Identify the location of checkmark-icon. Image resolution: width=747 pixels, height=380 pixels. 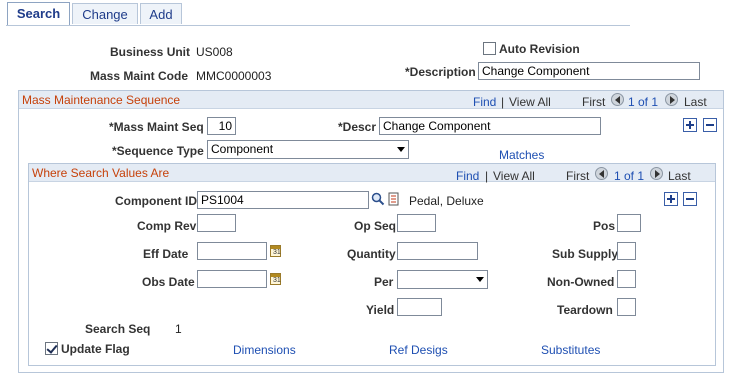
(52, 348).